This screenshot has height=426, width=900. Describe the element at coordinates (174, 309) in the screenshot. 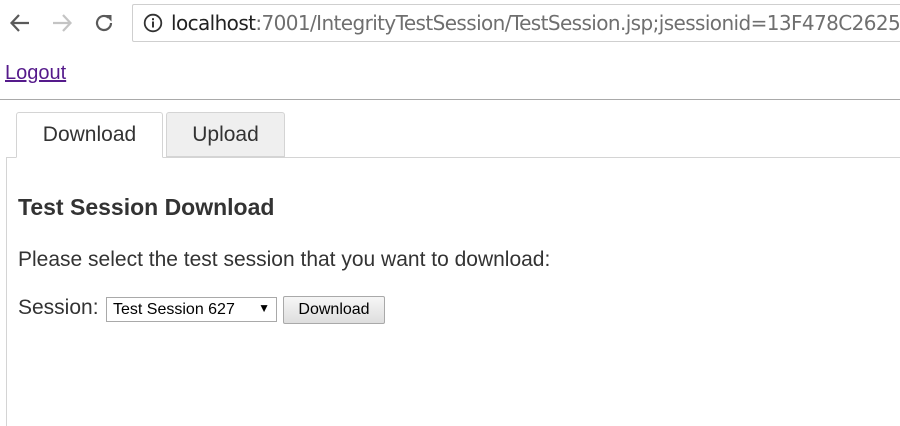

I see `session-select-value: Test Session 627` at that location.